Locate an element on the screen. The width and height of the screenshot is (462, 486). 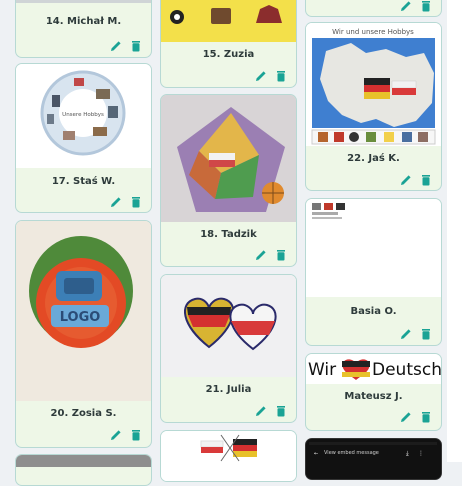
post-card: 15. Zuzia is located at coordinates (228, 44).